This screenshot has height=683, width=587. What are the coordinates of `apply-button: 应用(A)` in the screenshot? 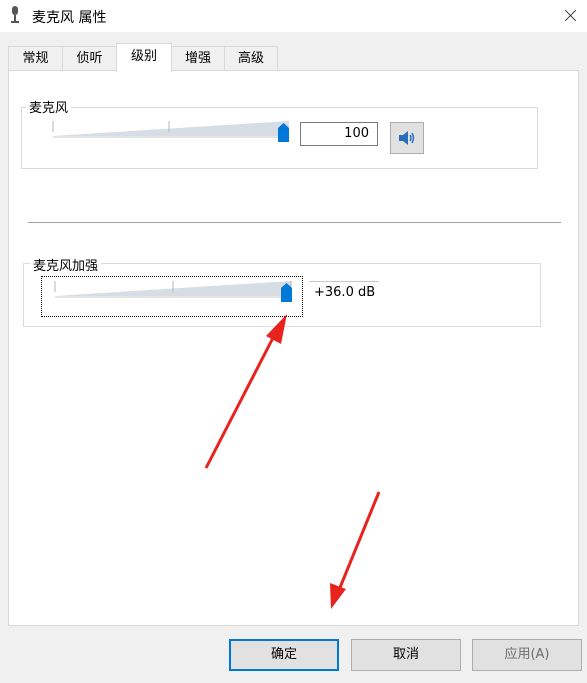 It's located at (527, 655).